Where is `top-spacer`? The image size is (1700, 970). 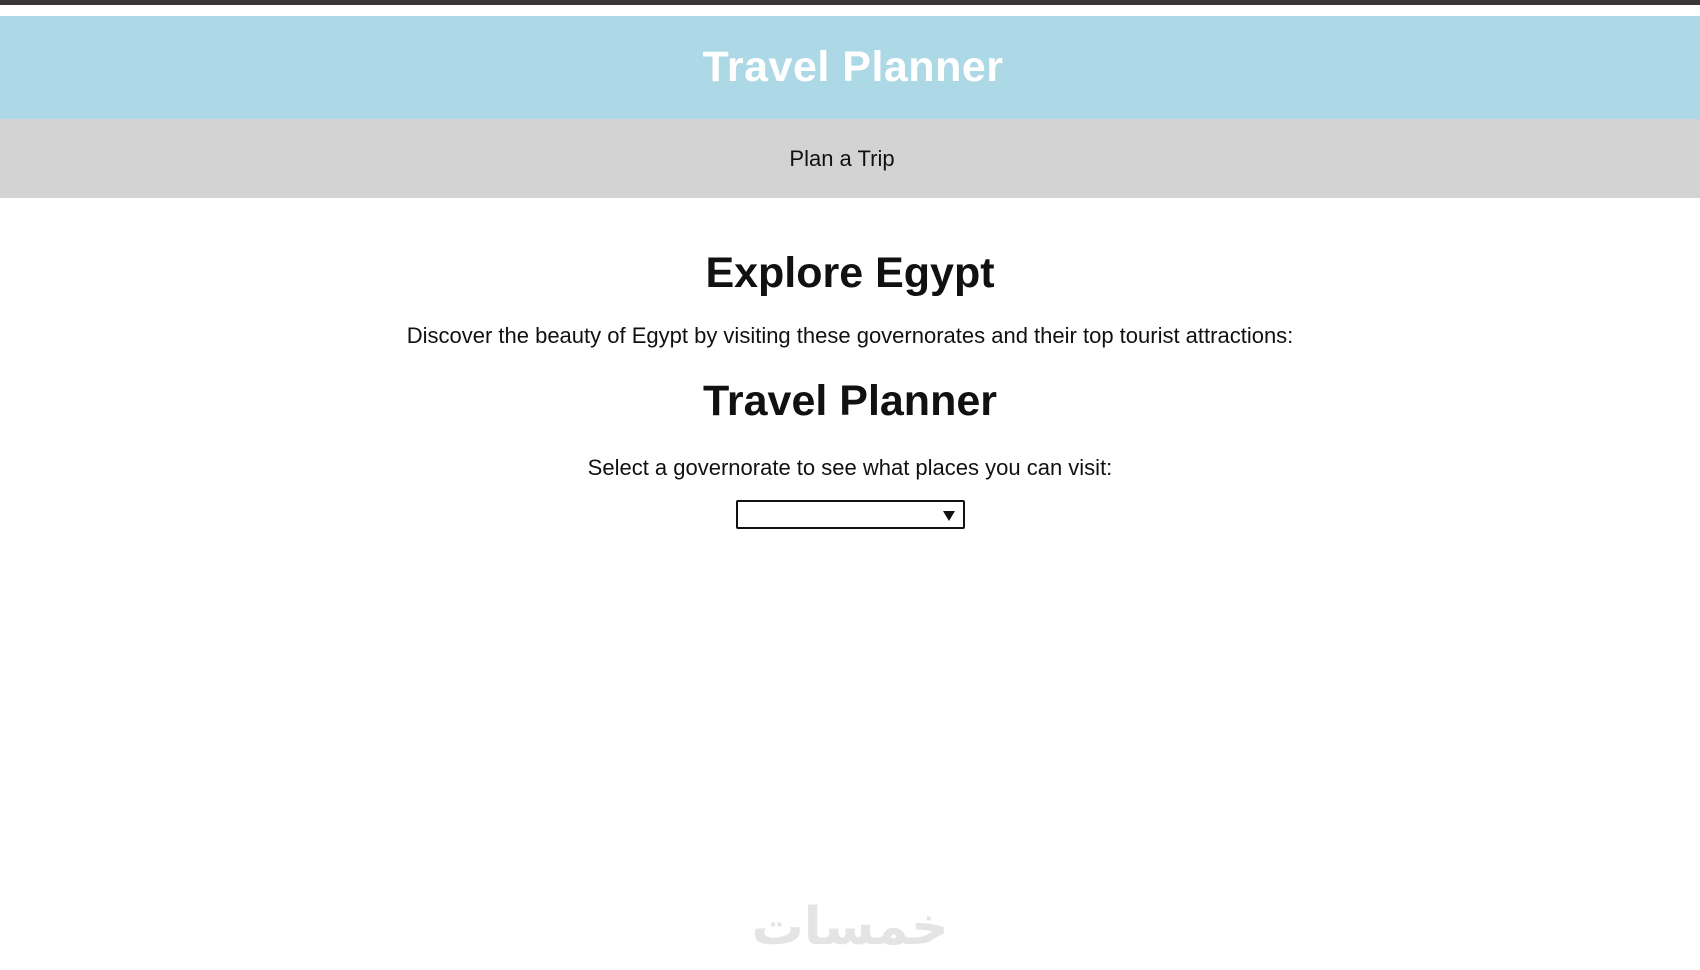 top-spacer is located at coordinates (850, 10).